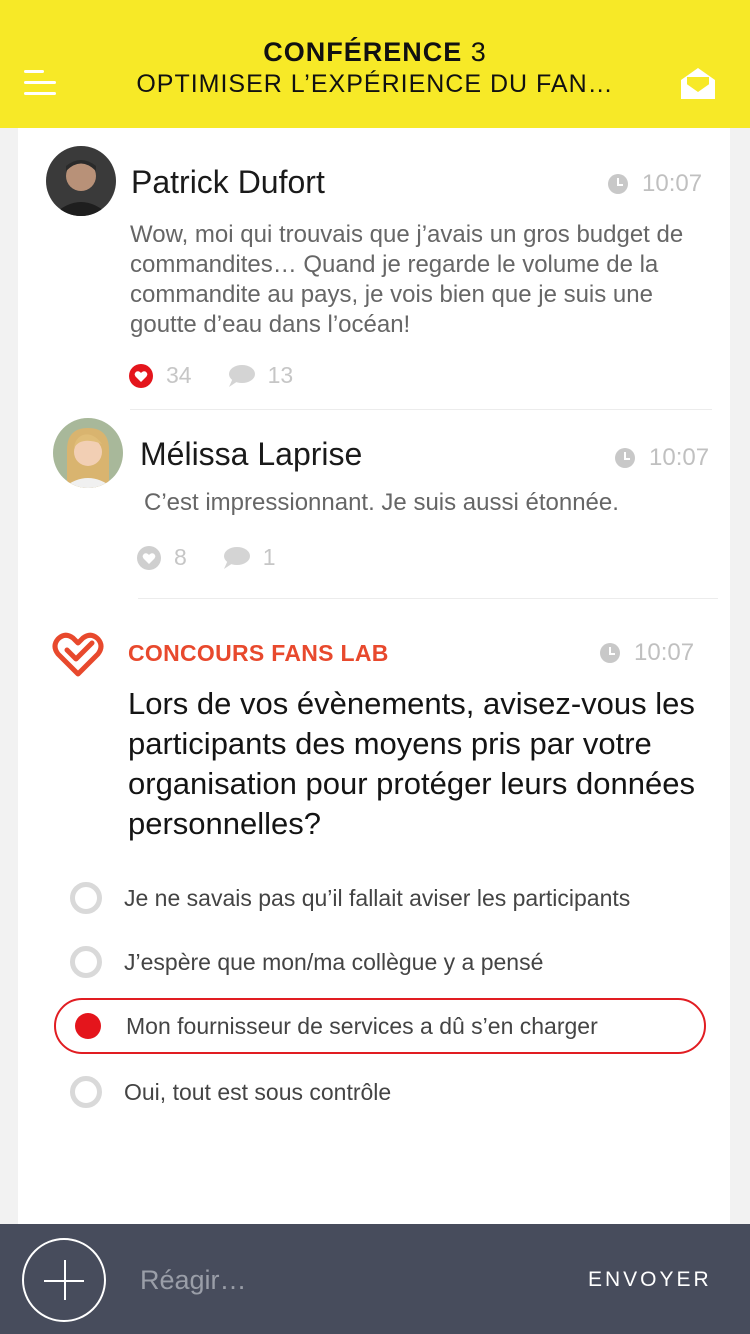 The height and width of the screenshot is (1334, 750). What do you see at coordinates (478, 52) in the screenshot?
I see `conference-number: 3` at bounding box center [478, 52].